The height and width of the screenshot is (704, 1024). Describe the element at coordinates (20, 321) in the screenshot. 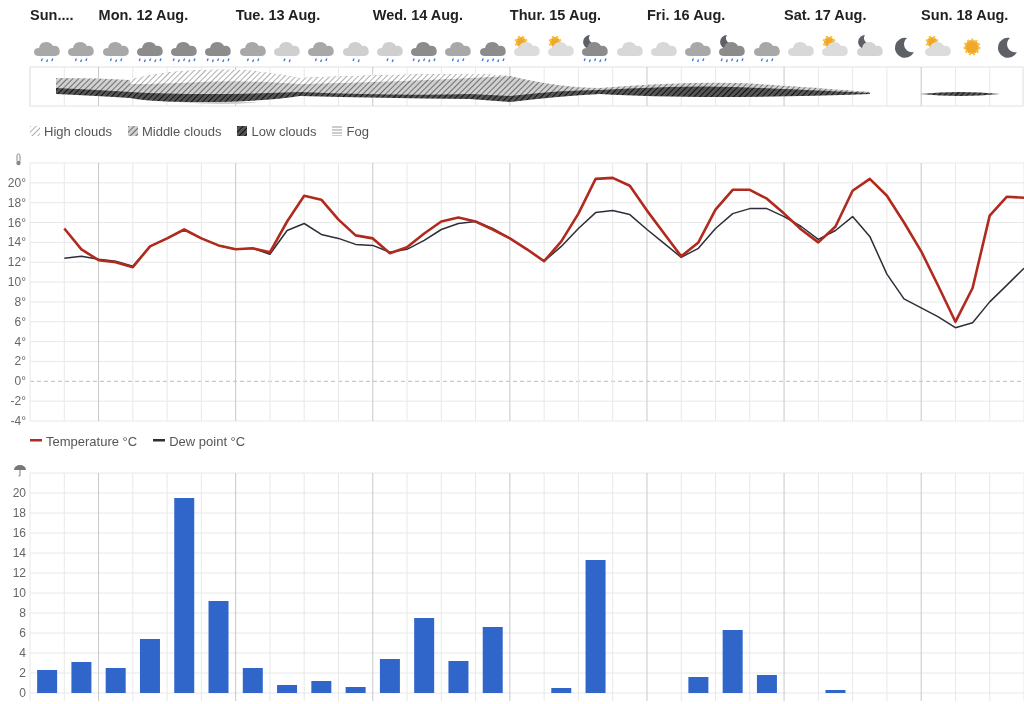

I see `axis-tick-label: 6°` at that location.